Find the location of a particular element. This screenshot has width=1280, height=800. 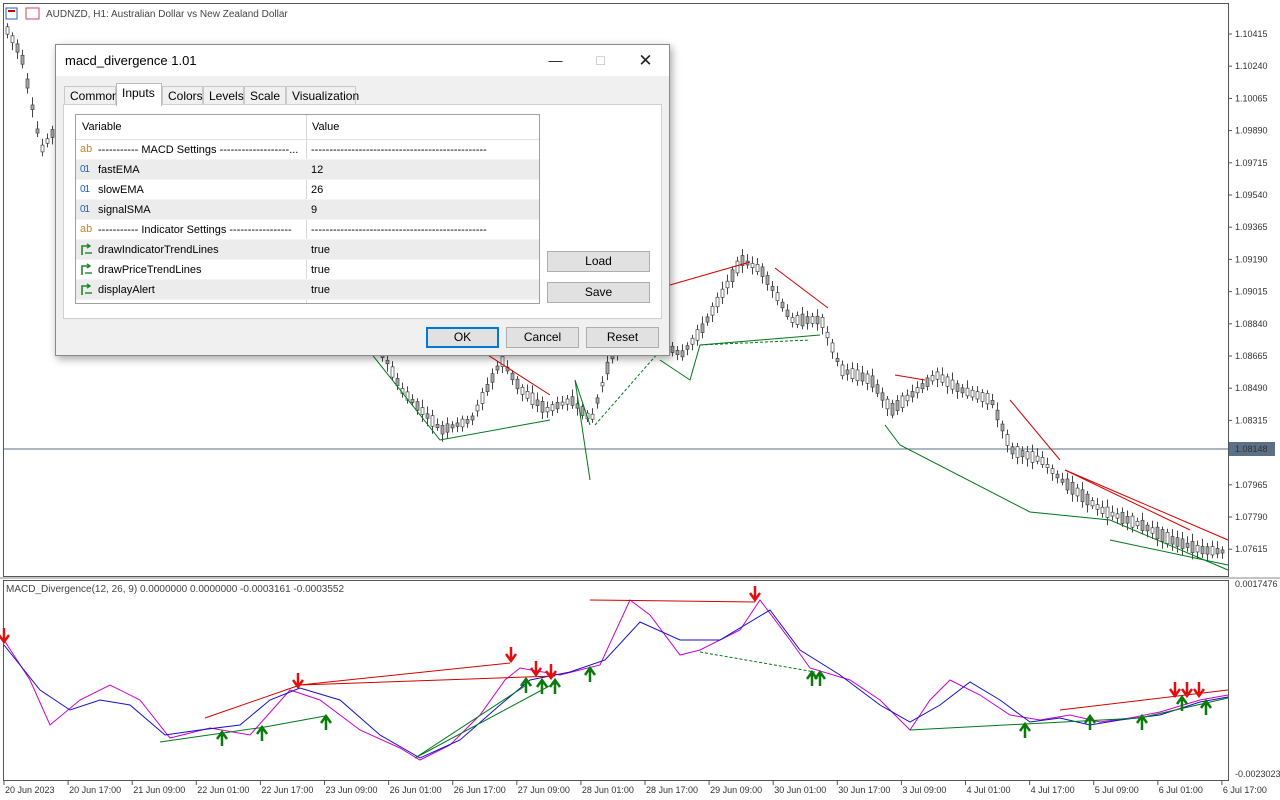

input-row-drawindicatortrendlines: drawIndicatorTrendLines true is located at coordinates (307, 250).